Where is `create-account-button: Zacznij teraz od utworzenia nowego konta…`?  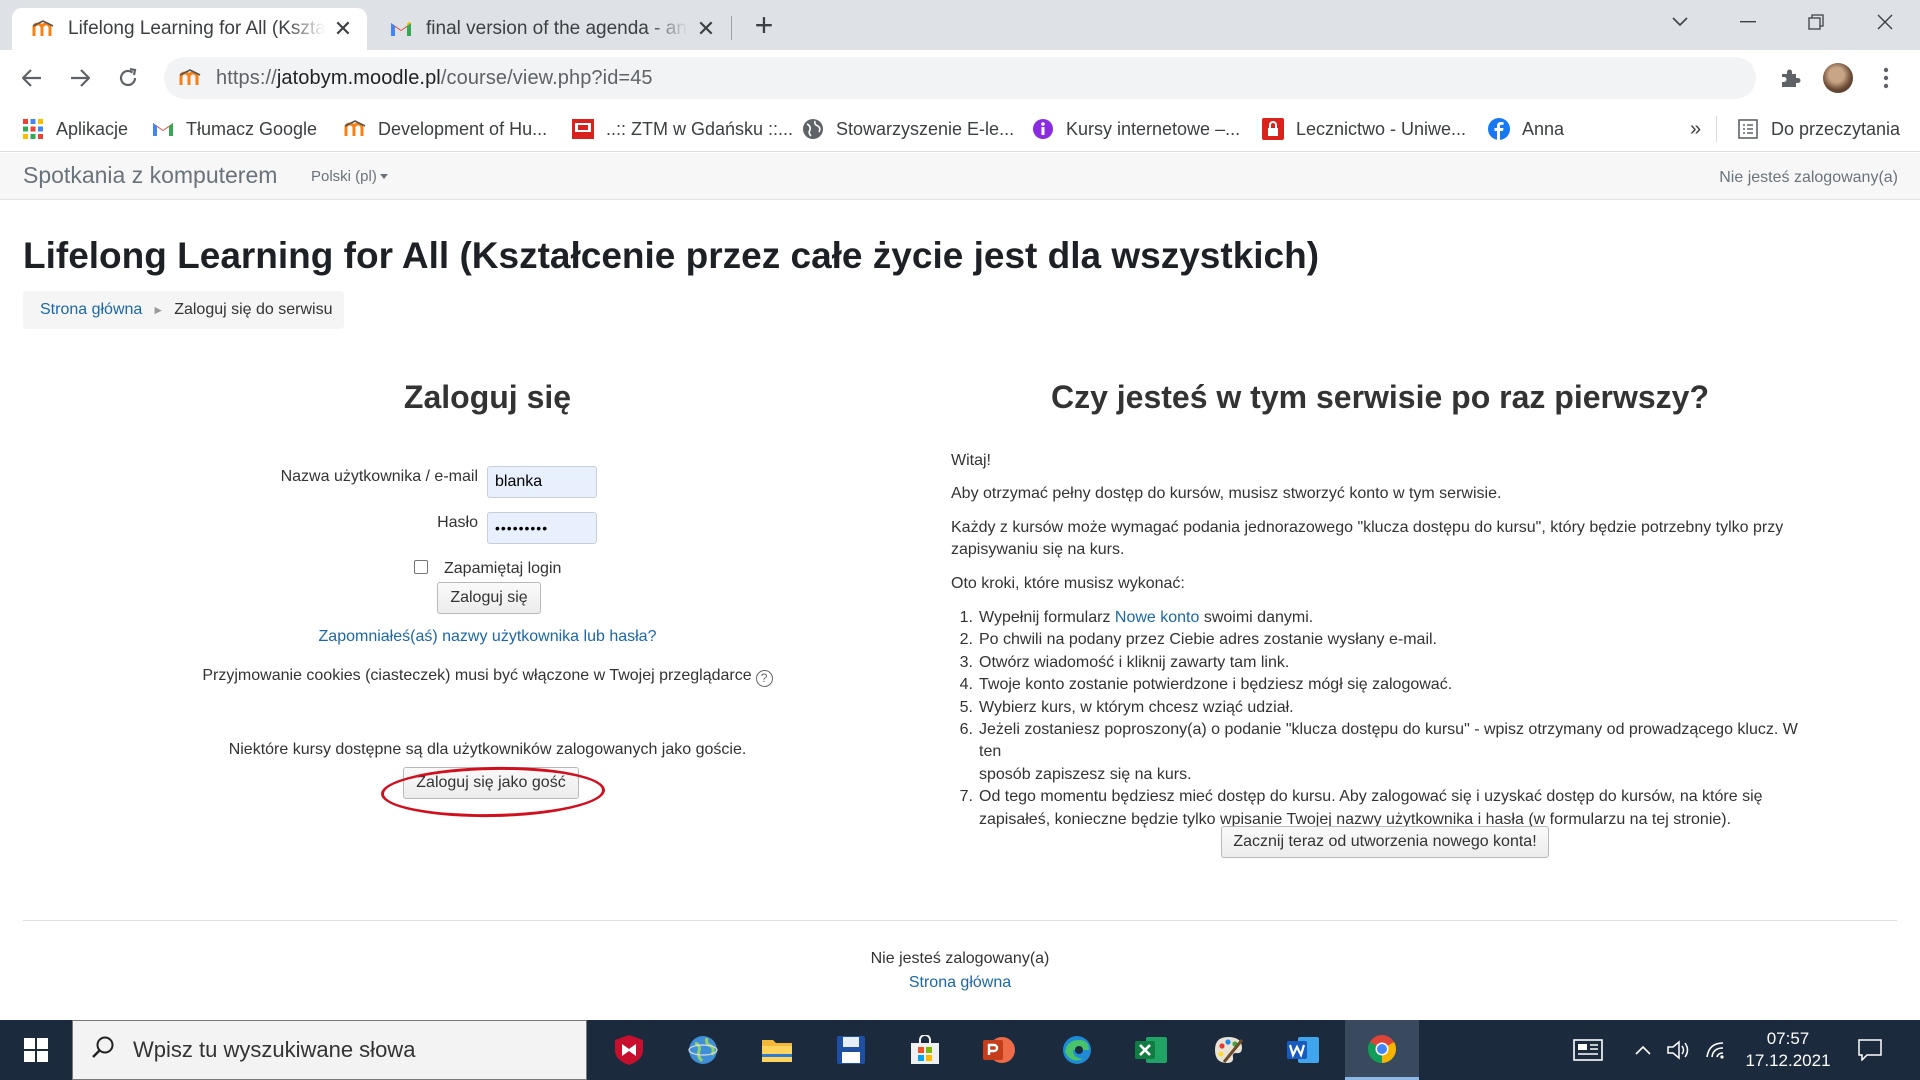
create-account-button: Zacznij teraz od utworzenia nowego konta… is located at coordinates (1385, 842).